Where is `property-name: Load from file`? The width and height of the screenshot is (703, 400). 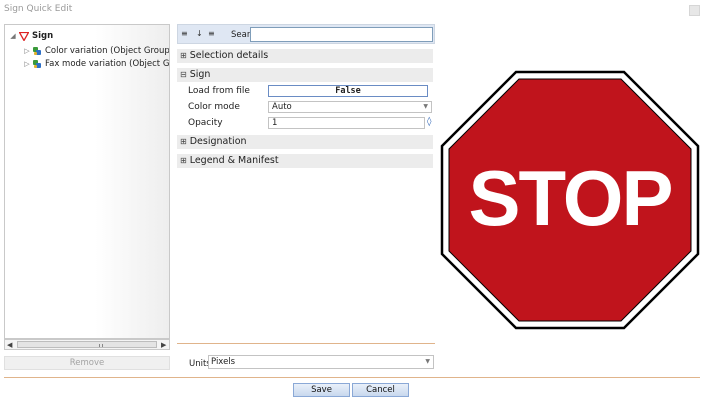
property-name: Load from file is located at coordinates (219, 91).